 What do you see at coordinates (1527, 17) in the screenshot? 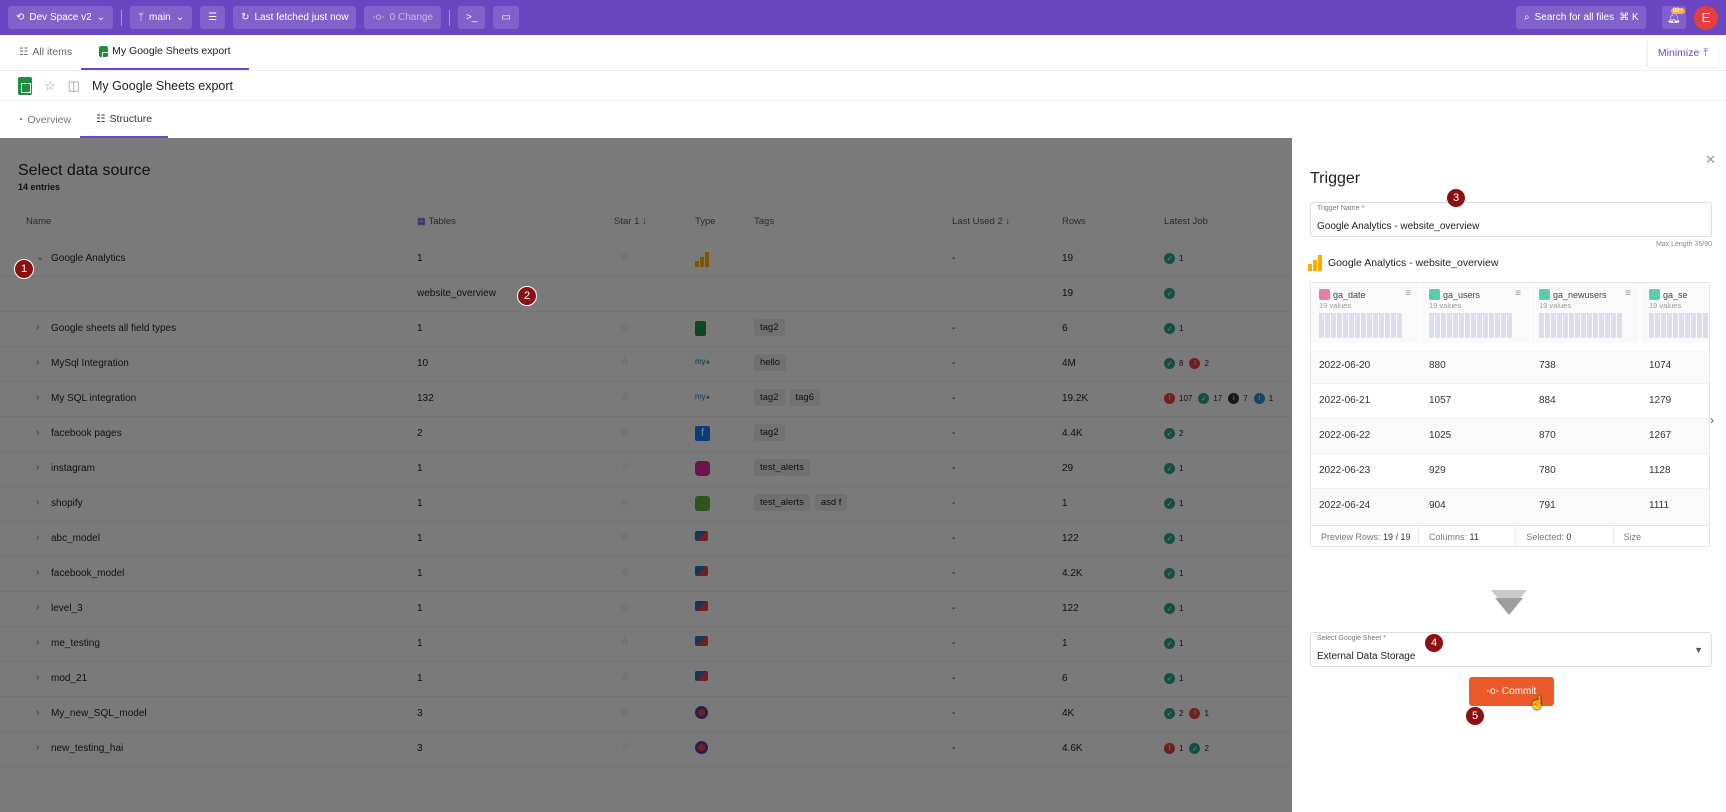
I see `search-icon: ⌕` at bounding box center [1527, 17].